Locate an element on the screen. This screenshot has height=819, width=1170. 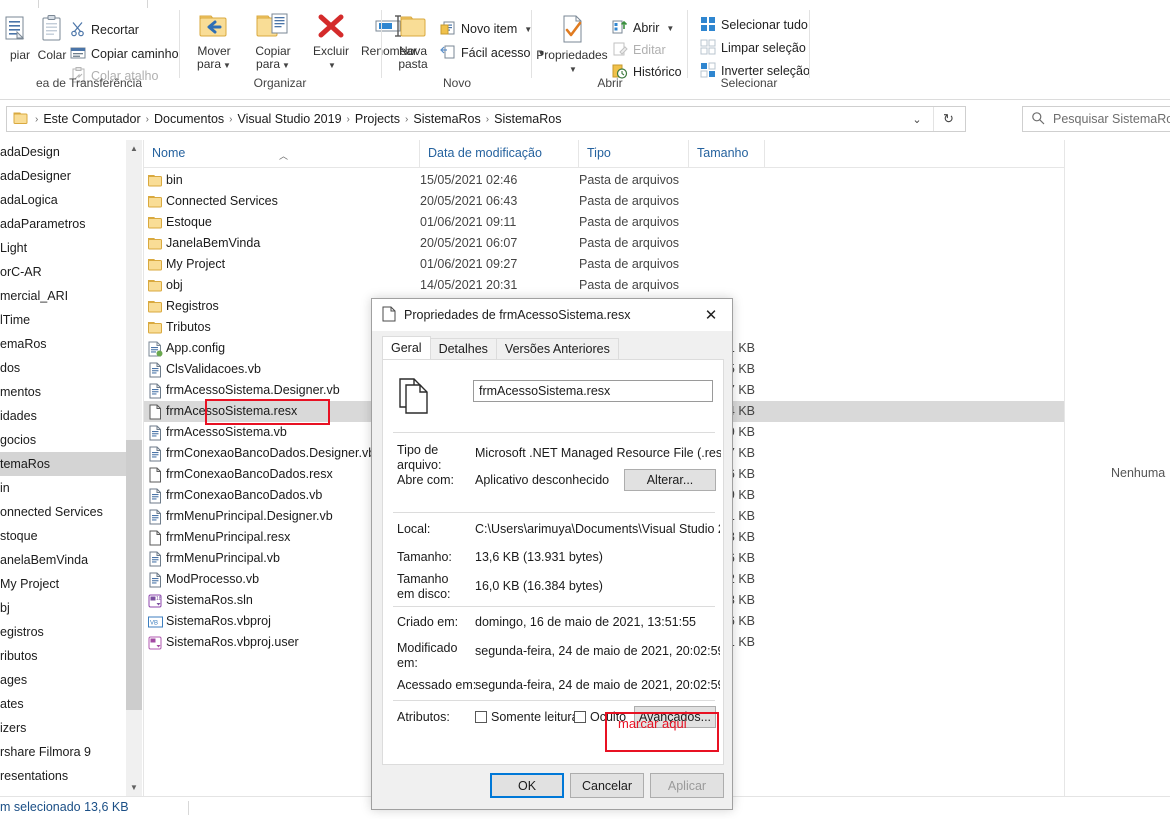
nav-item: anelaBemVinda is located at coordinates (71, 560).